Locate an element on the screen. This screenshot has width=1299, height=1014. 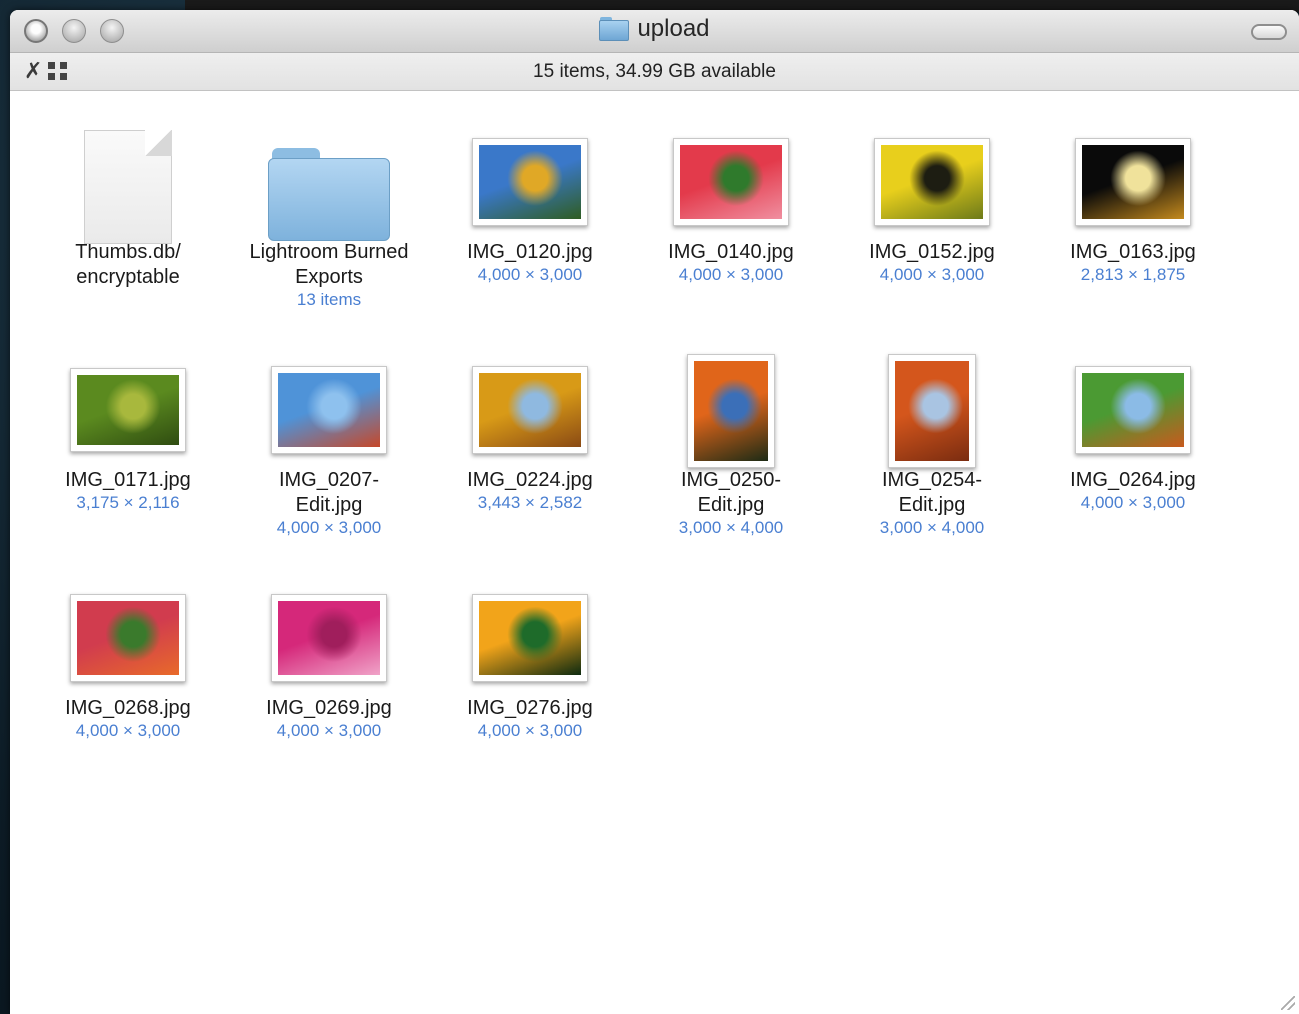
file-name: IMG_0268.jpg is located at coordinates (128, 708).